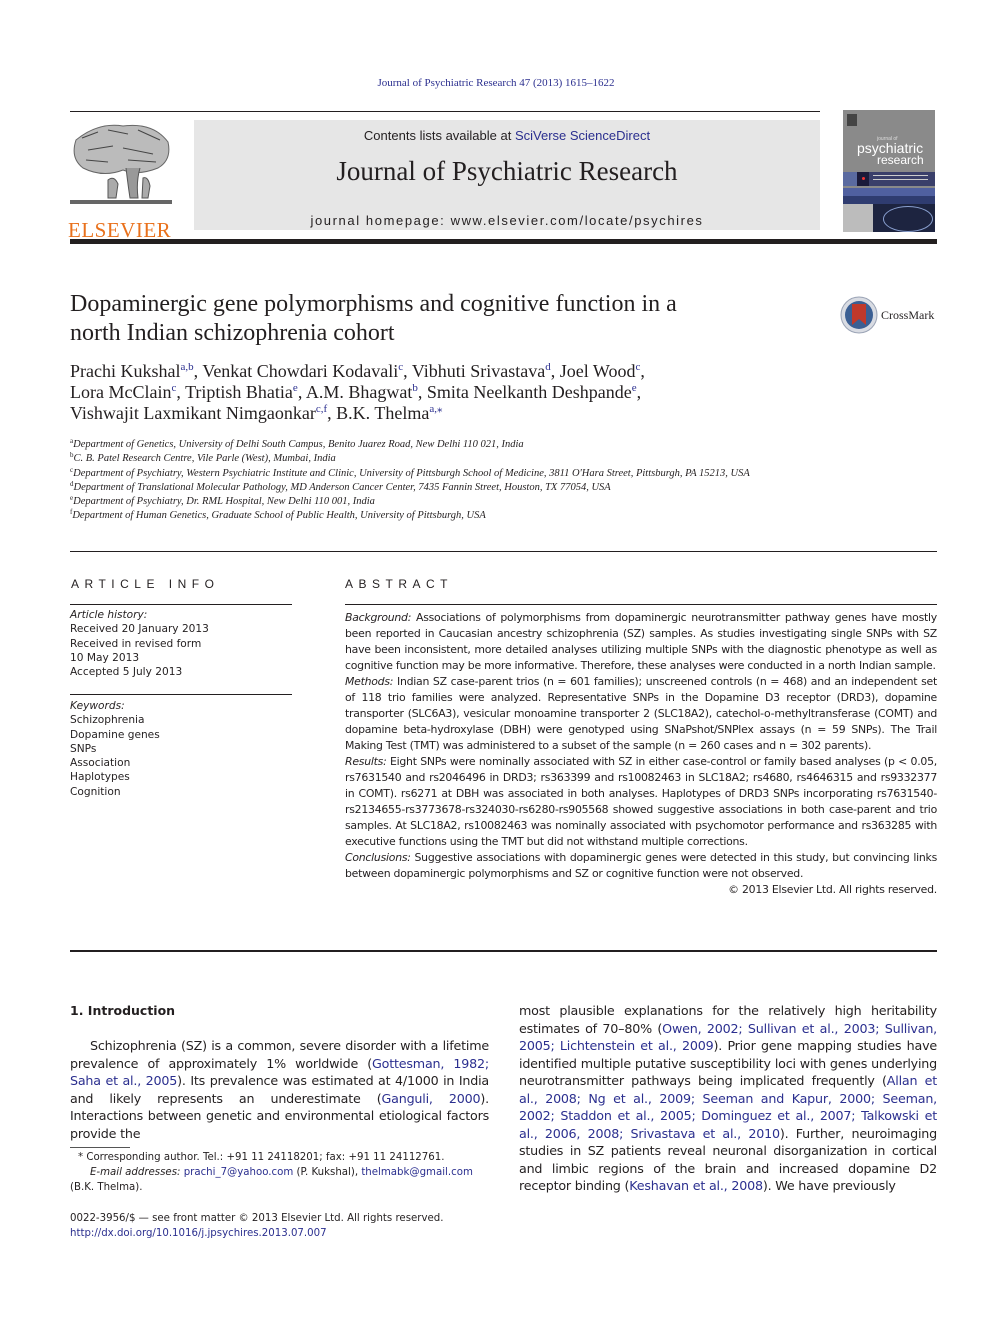  I want to click on cover-publisher-icon, so click(852, 120).